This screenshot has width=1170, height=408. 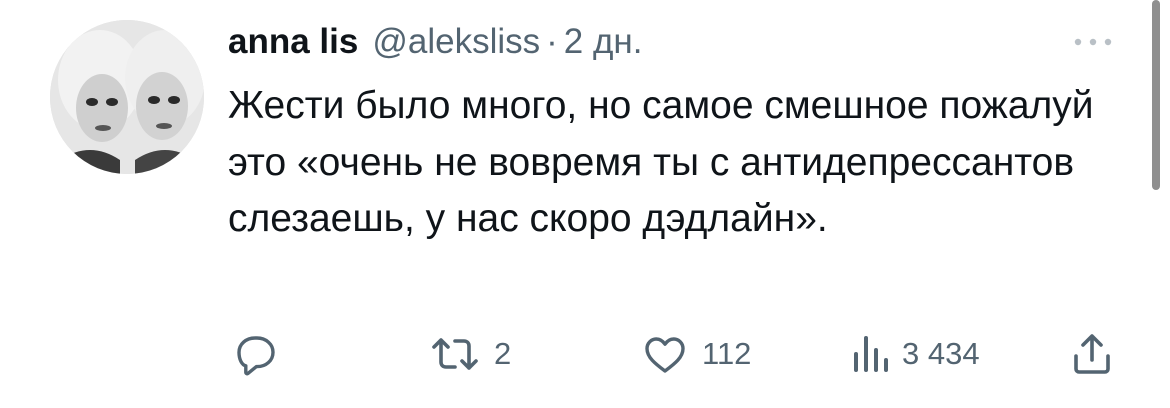 I want to click on avatar-photo, so click(x=127, y=97).